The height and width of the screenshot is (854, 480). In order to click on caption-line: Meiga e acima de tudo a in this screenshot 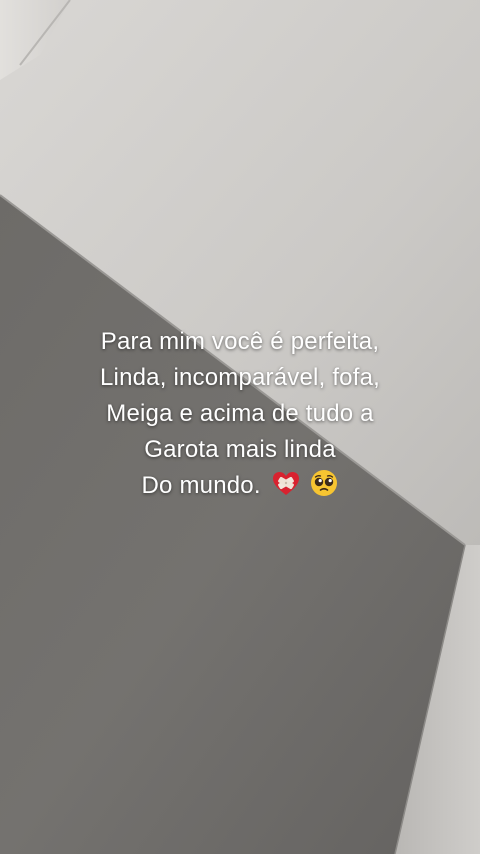, I will do `click(240, 413)`.